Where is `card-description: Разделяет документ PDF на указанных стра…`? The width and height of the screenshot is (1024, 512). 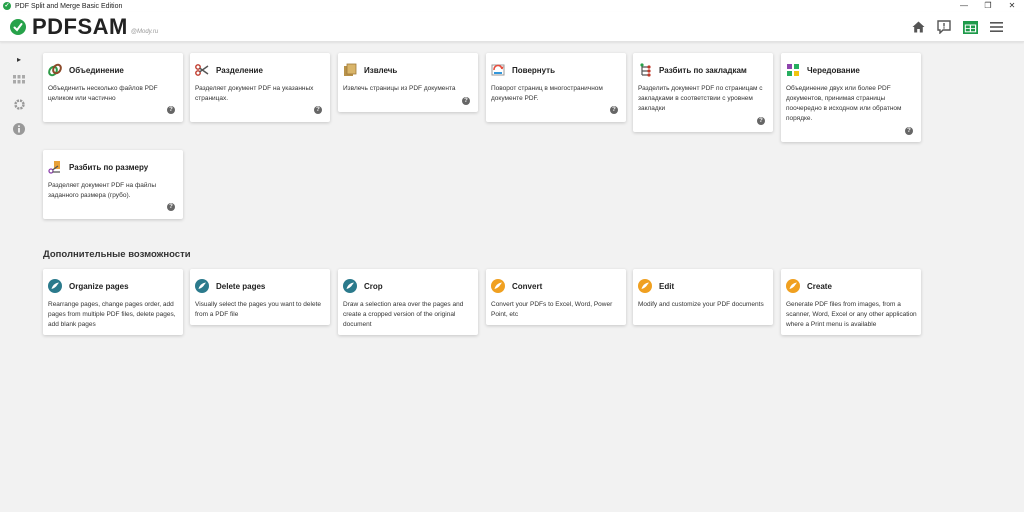
card-description: Разделяет документ PDF на указанных стра… is located at coordinates (254, 93).